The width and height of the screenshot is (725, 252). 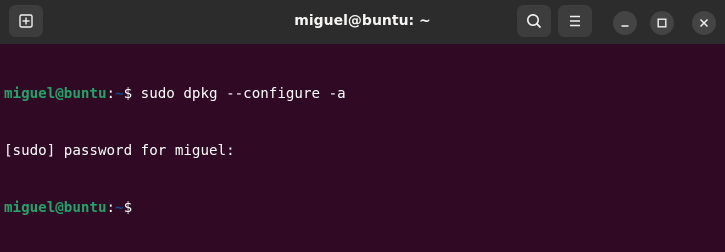 What do you see at coordinates (721, 148) in the screenshot?
I see `scrollbar` at bounding box center [721, 148].